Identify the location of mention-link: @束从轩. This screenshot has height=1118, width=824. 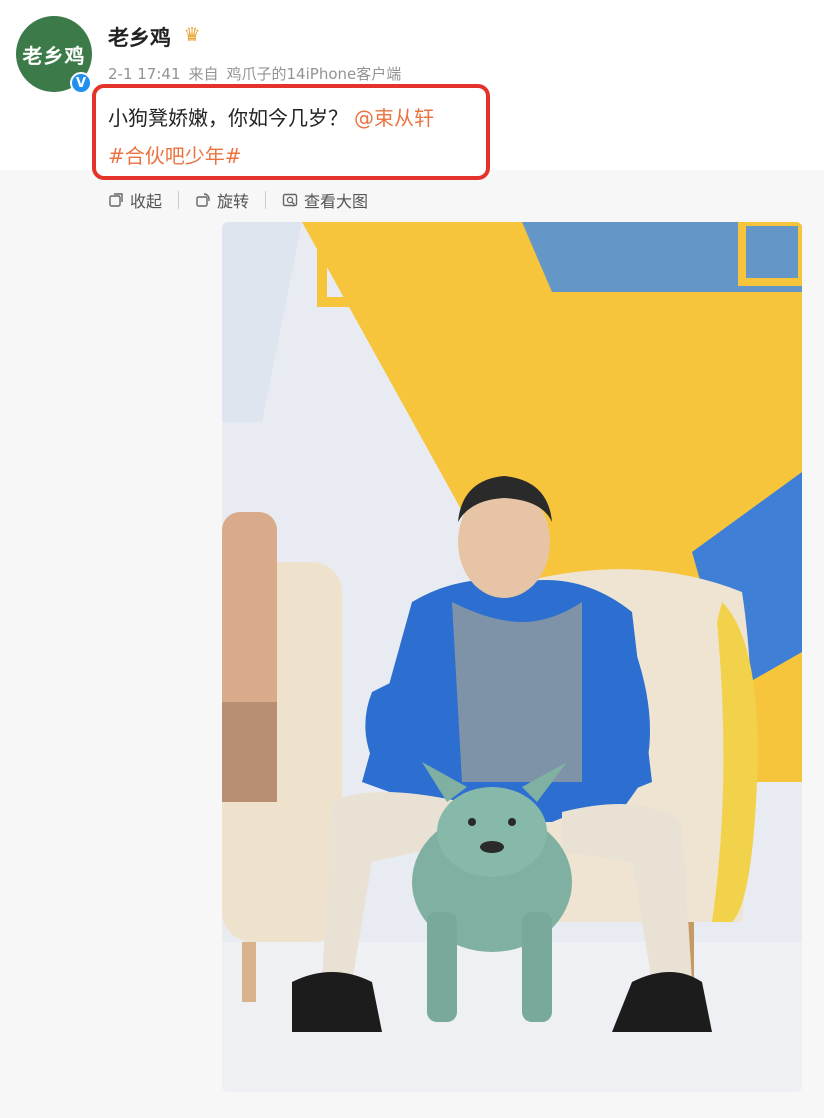
(394, 118).